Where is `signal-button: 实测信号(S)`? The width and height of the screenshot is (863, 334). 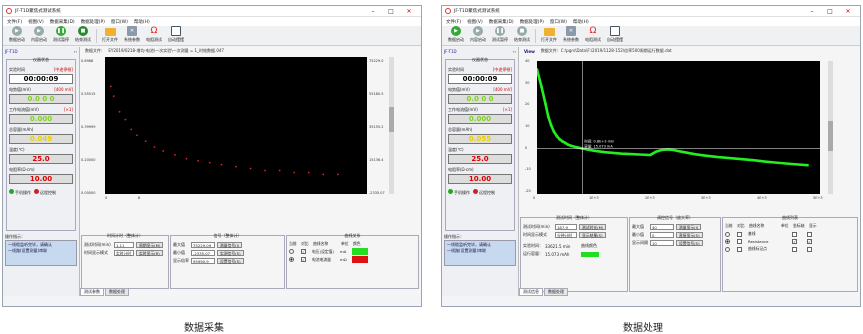 signal-button: 实测信号(S) is located at coordinates (230, 253).